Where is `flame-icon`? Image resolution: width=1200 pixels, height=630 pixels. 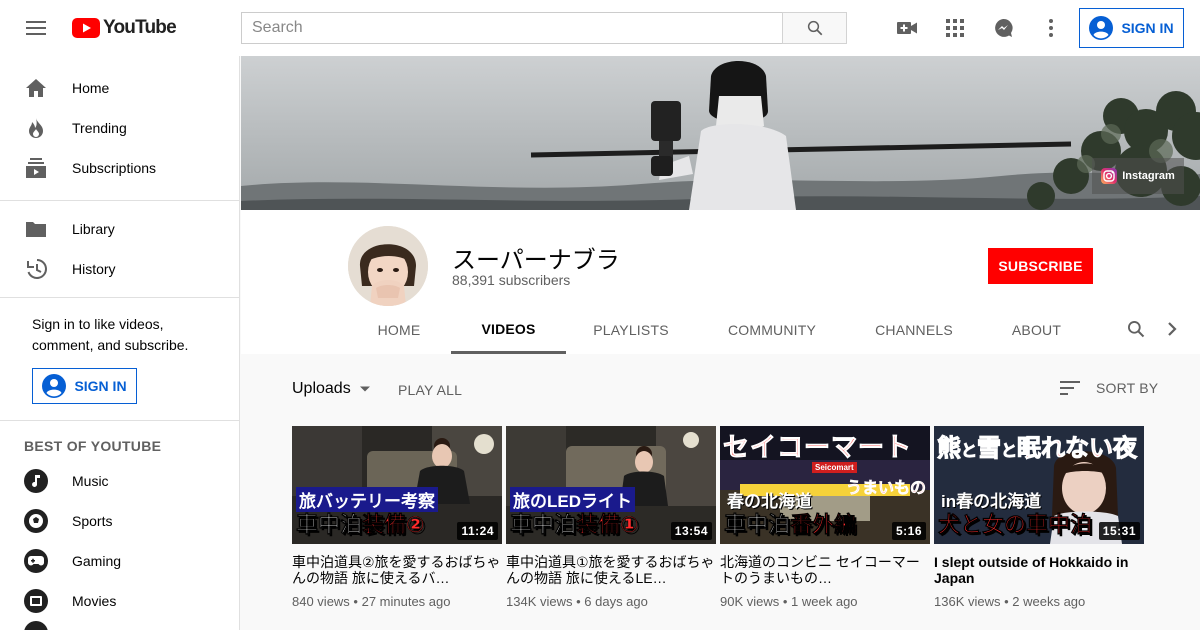
flame-icon is located at coordinates (36, 128).